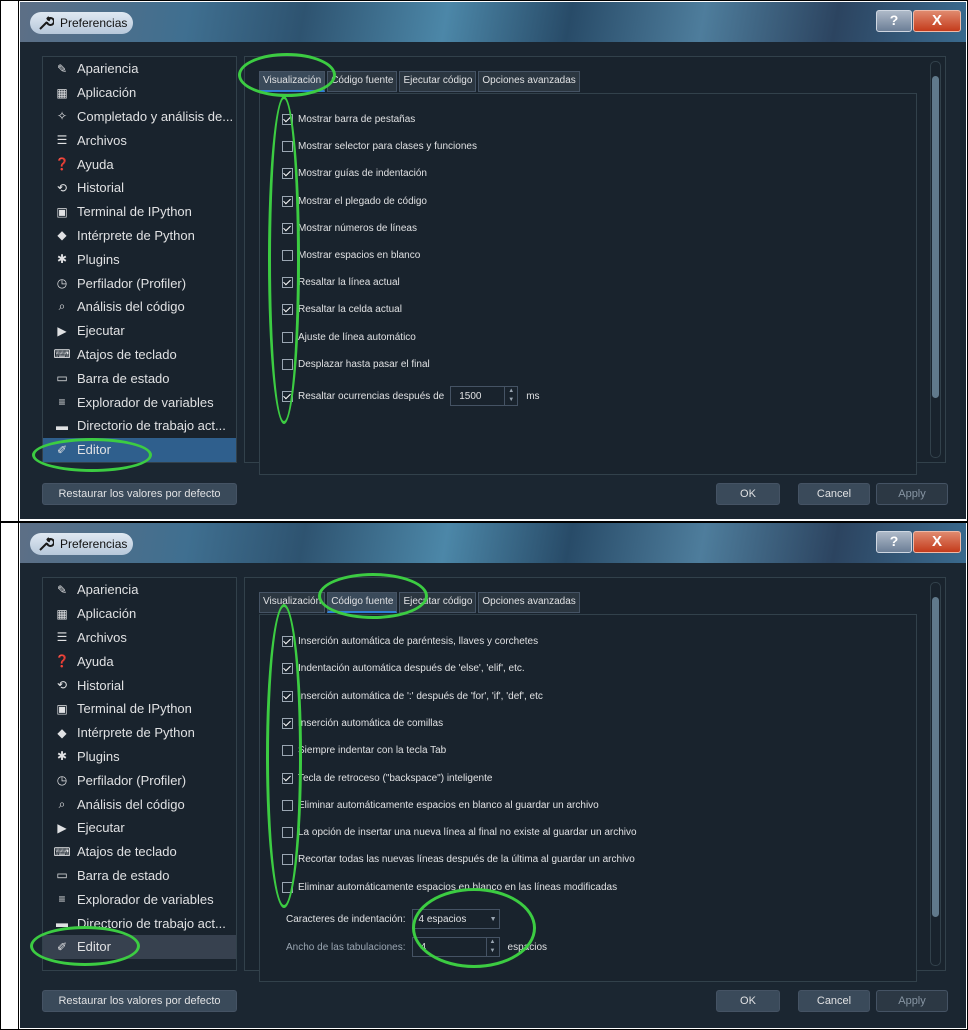  I want to click on option-row: Ajuste de línea automático, so click(349, 337).